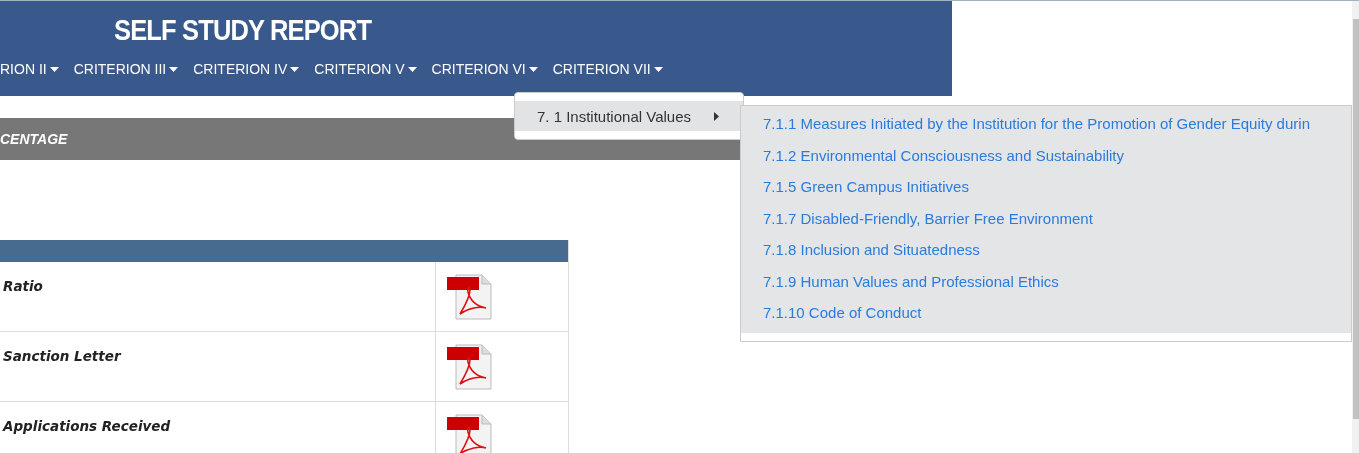 This screenshot has width=1359, height=453. I want to click on nav-menu-item: CRITERION VI, so click(484, 69).